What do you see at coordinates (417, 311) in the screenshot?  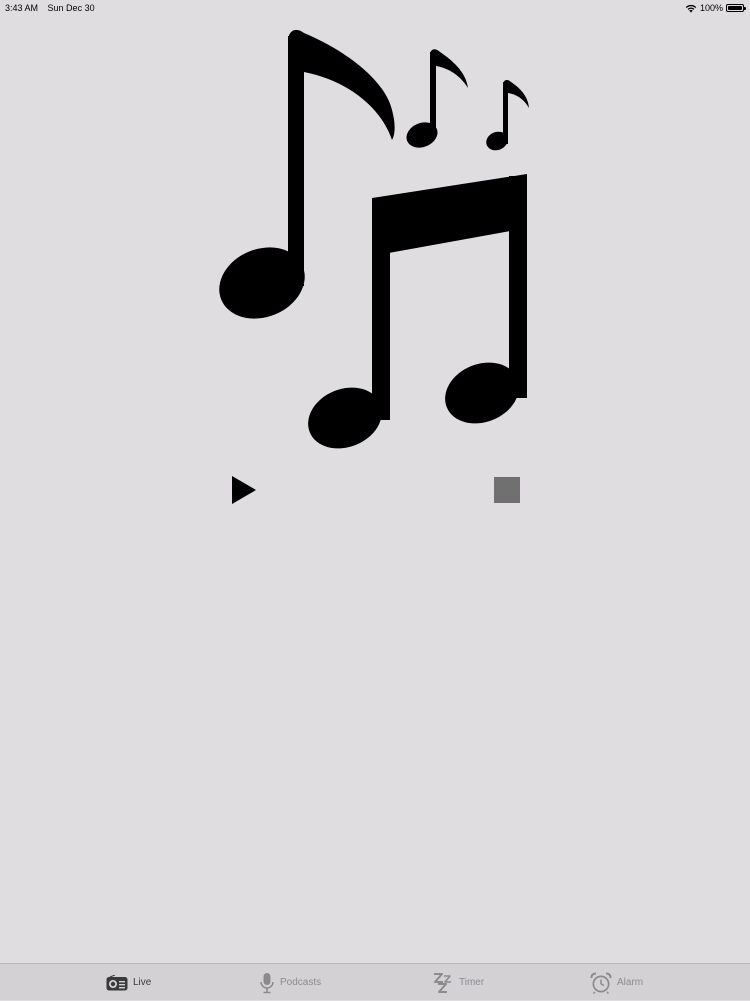 I see `beamed-notes` at bounding box center [417, 311].